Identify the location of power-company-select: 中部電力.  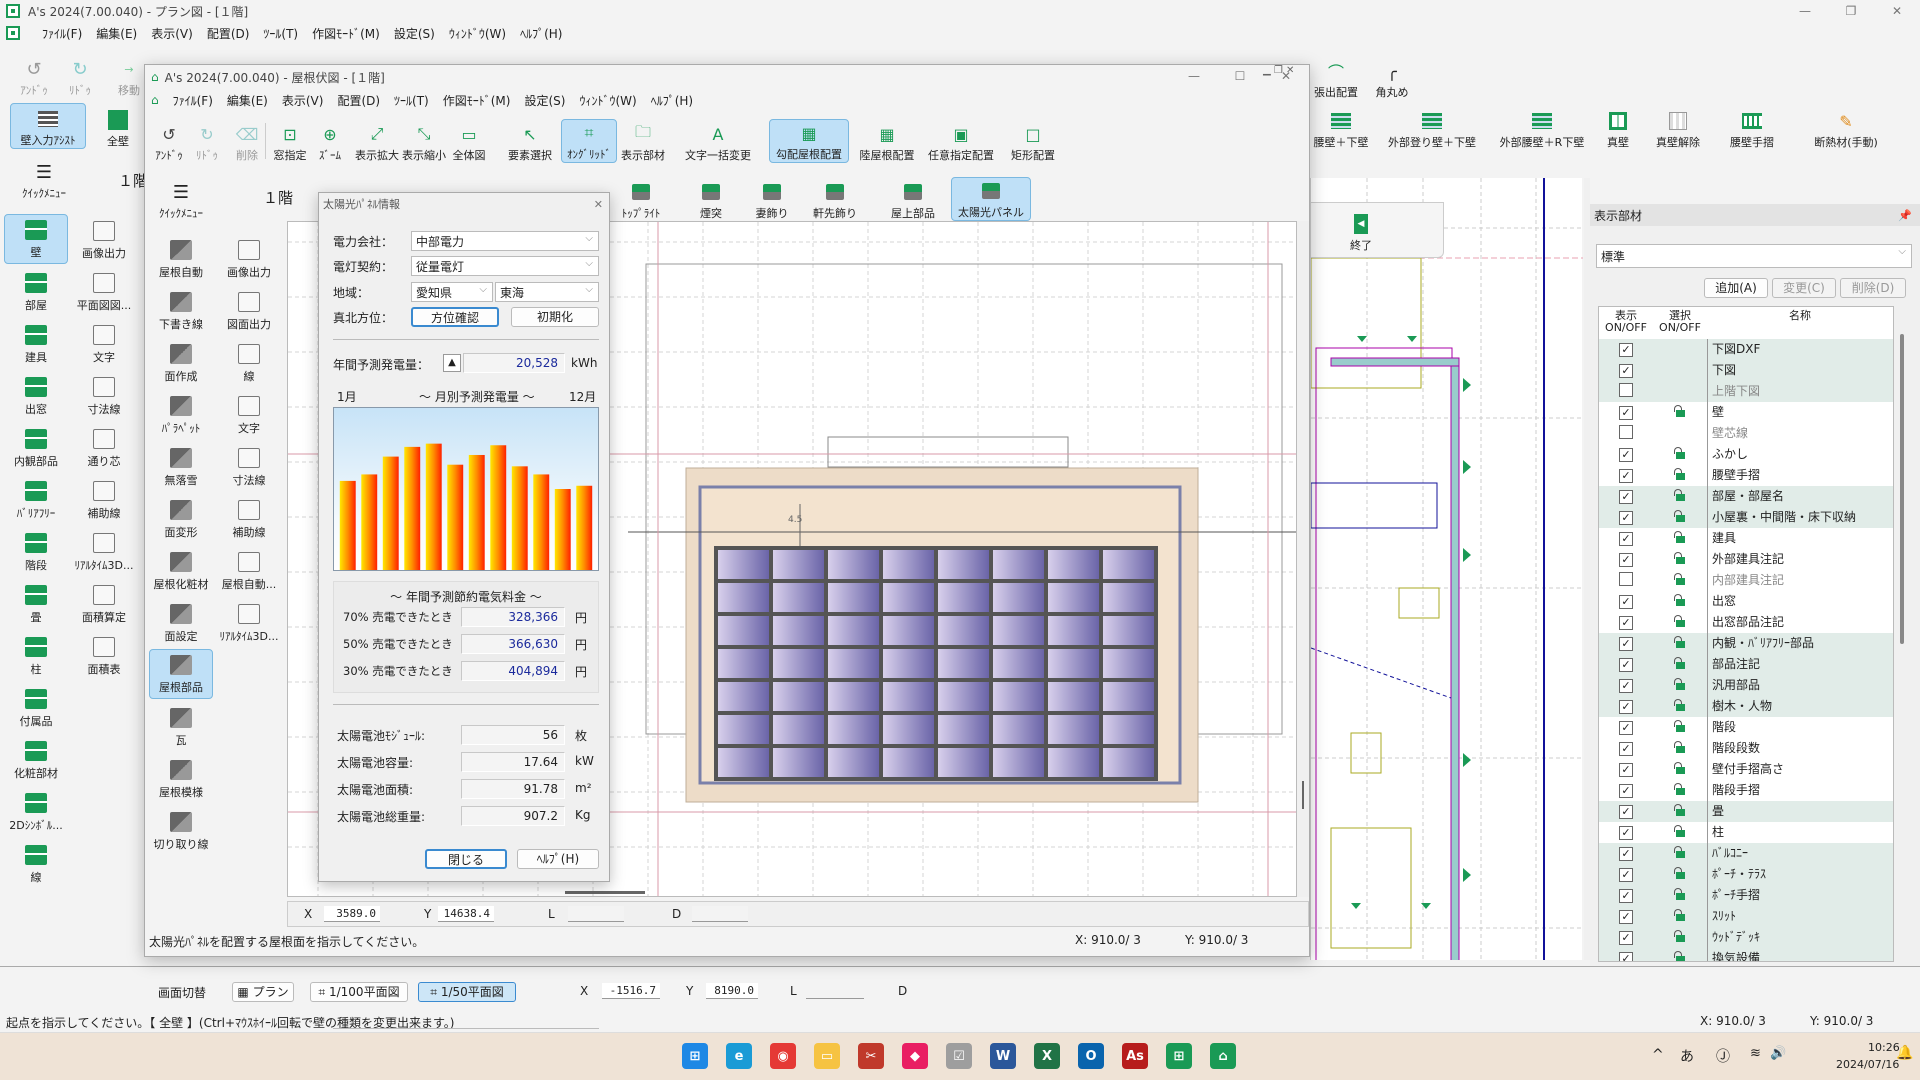
(505, 241).